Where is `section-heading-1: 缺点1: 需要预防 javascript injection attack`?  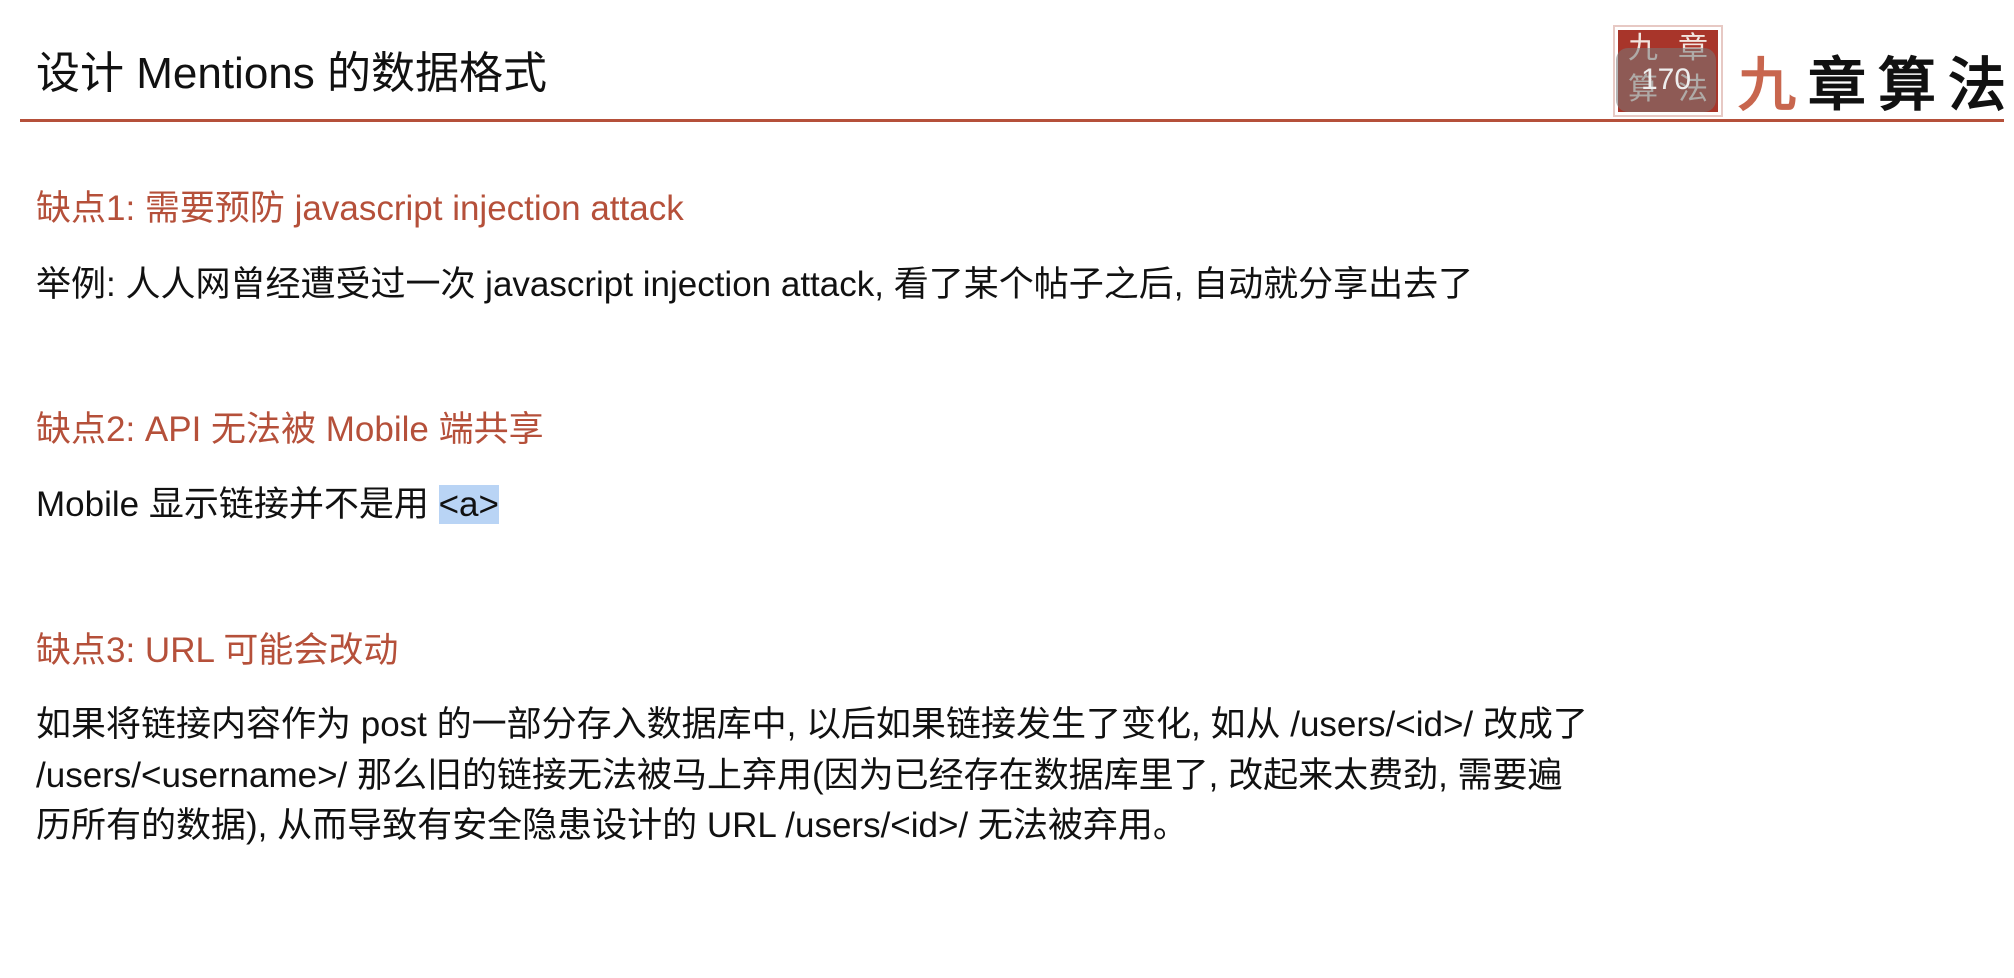 section-heading-1: 缺点1: 需要预防 javascript injection attack is located at coordinates (360, 208).